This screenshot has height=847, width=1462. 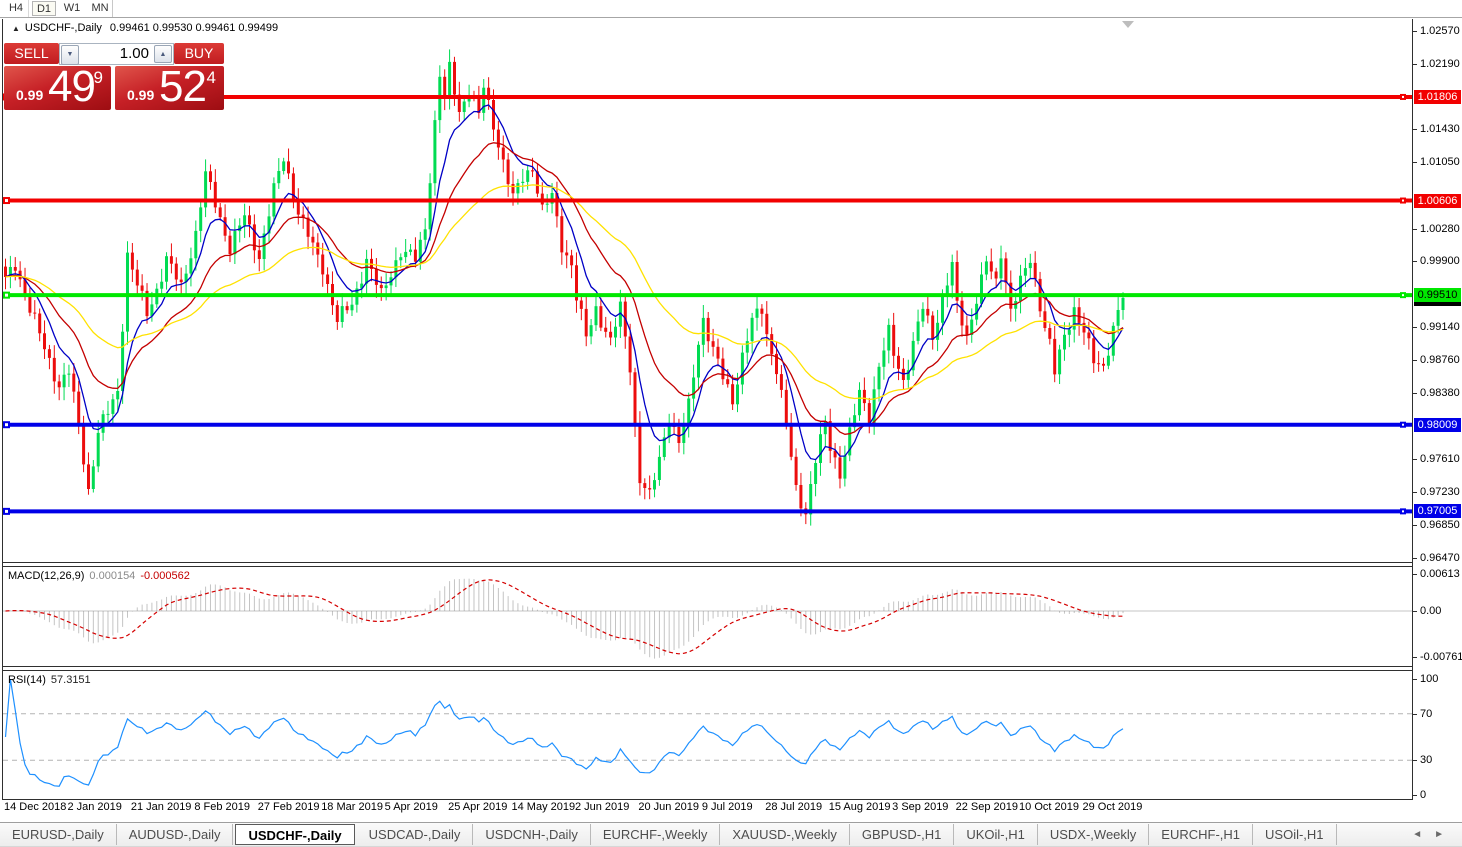 What do you see at coordinates (183, 86) in the screenshot?
I see `buy-price-main: 52` at bounding box center [183, 86].